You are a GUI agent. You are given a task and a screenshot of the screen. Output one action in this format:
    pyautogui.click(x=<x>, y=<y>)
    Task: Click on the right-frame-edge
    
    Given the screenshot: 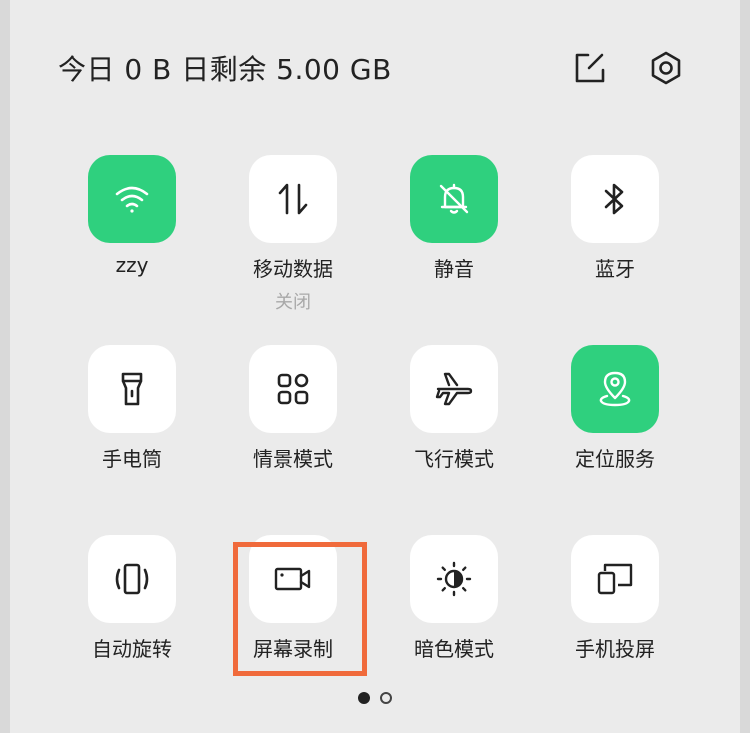 What is the action you would take?
    pyautogui.click(x=745, y=366)
    